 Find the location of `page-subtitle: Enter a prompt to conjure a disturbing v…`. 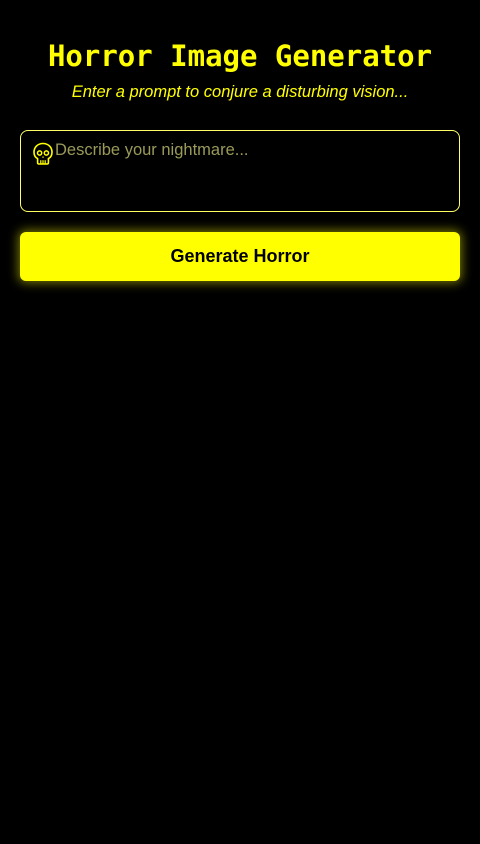

page-subtitle: Enter a prompt to conjure a disturbing v… is located at coordinates (240, 92).